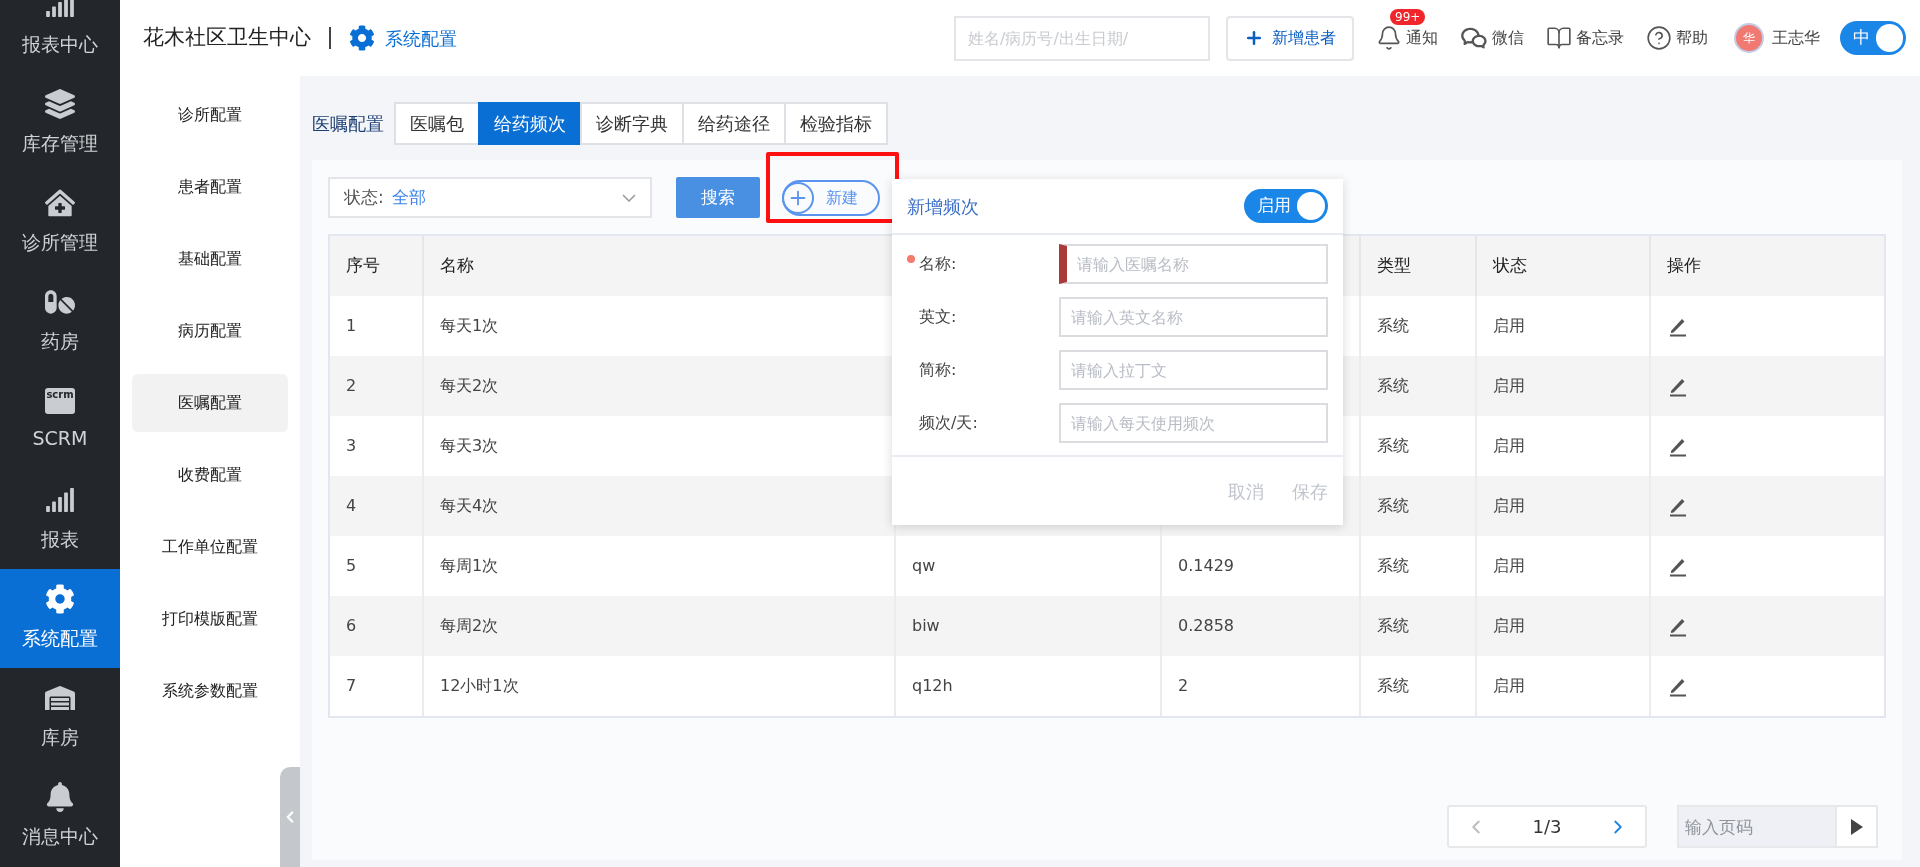 The height and width of the screenshot is (867, 1920). What do you see at coordinates (210, 331) in the screenshot?
I see `config-menu-item: 病历配置` at bounding box center [210, 331].